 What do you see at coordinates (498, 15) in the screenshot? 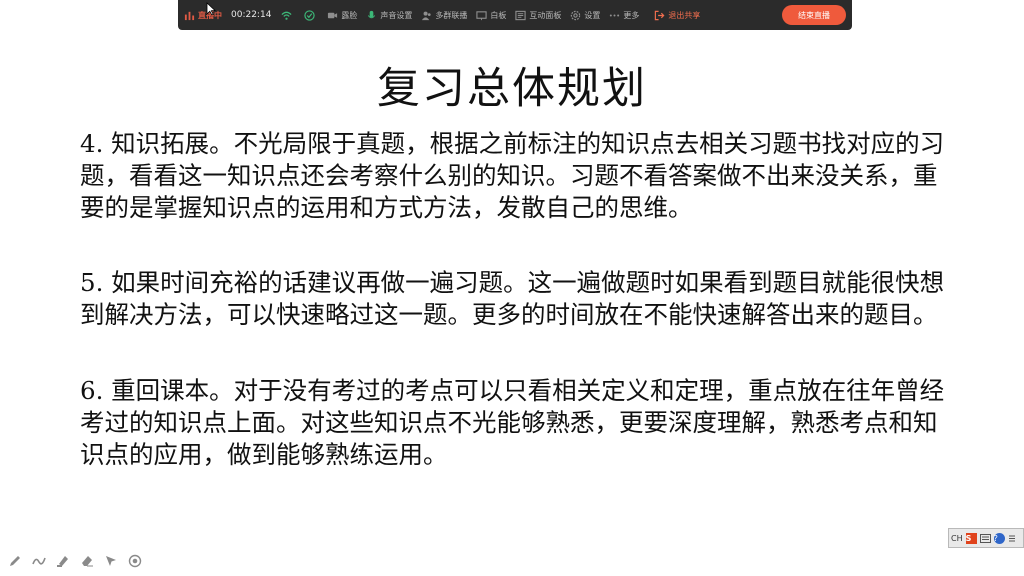
I see `whiteboard-label: 白板` at bounding box center [498, 15].